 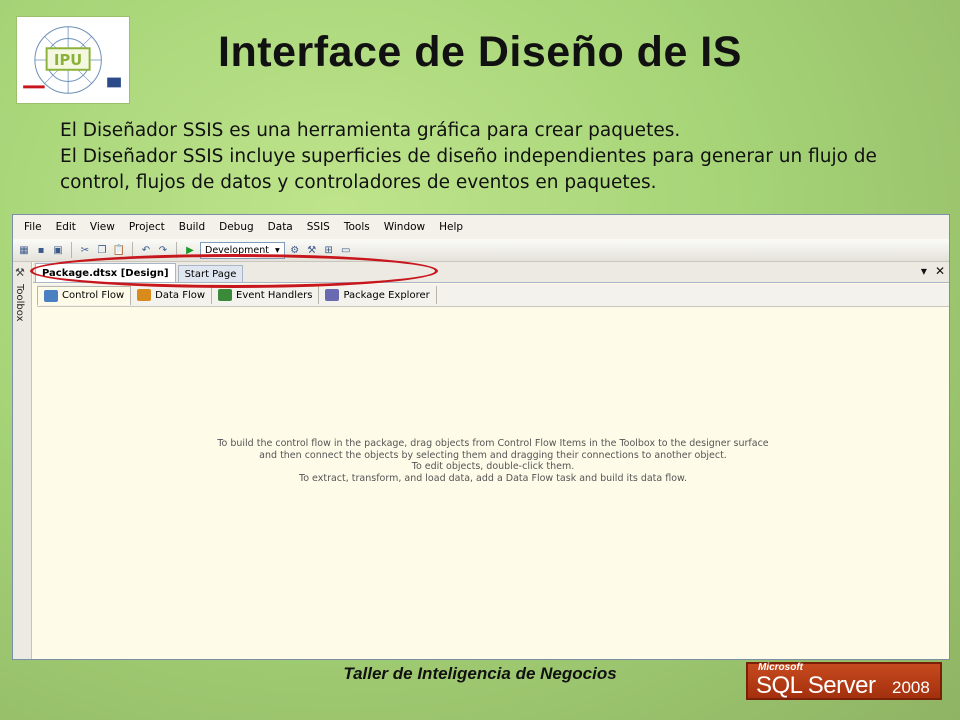 I want to click on menu-project: Project, so click(x=147, y=227).